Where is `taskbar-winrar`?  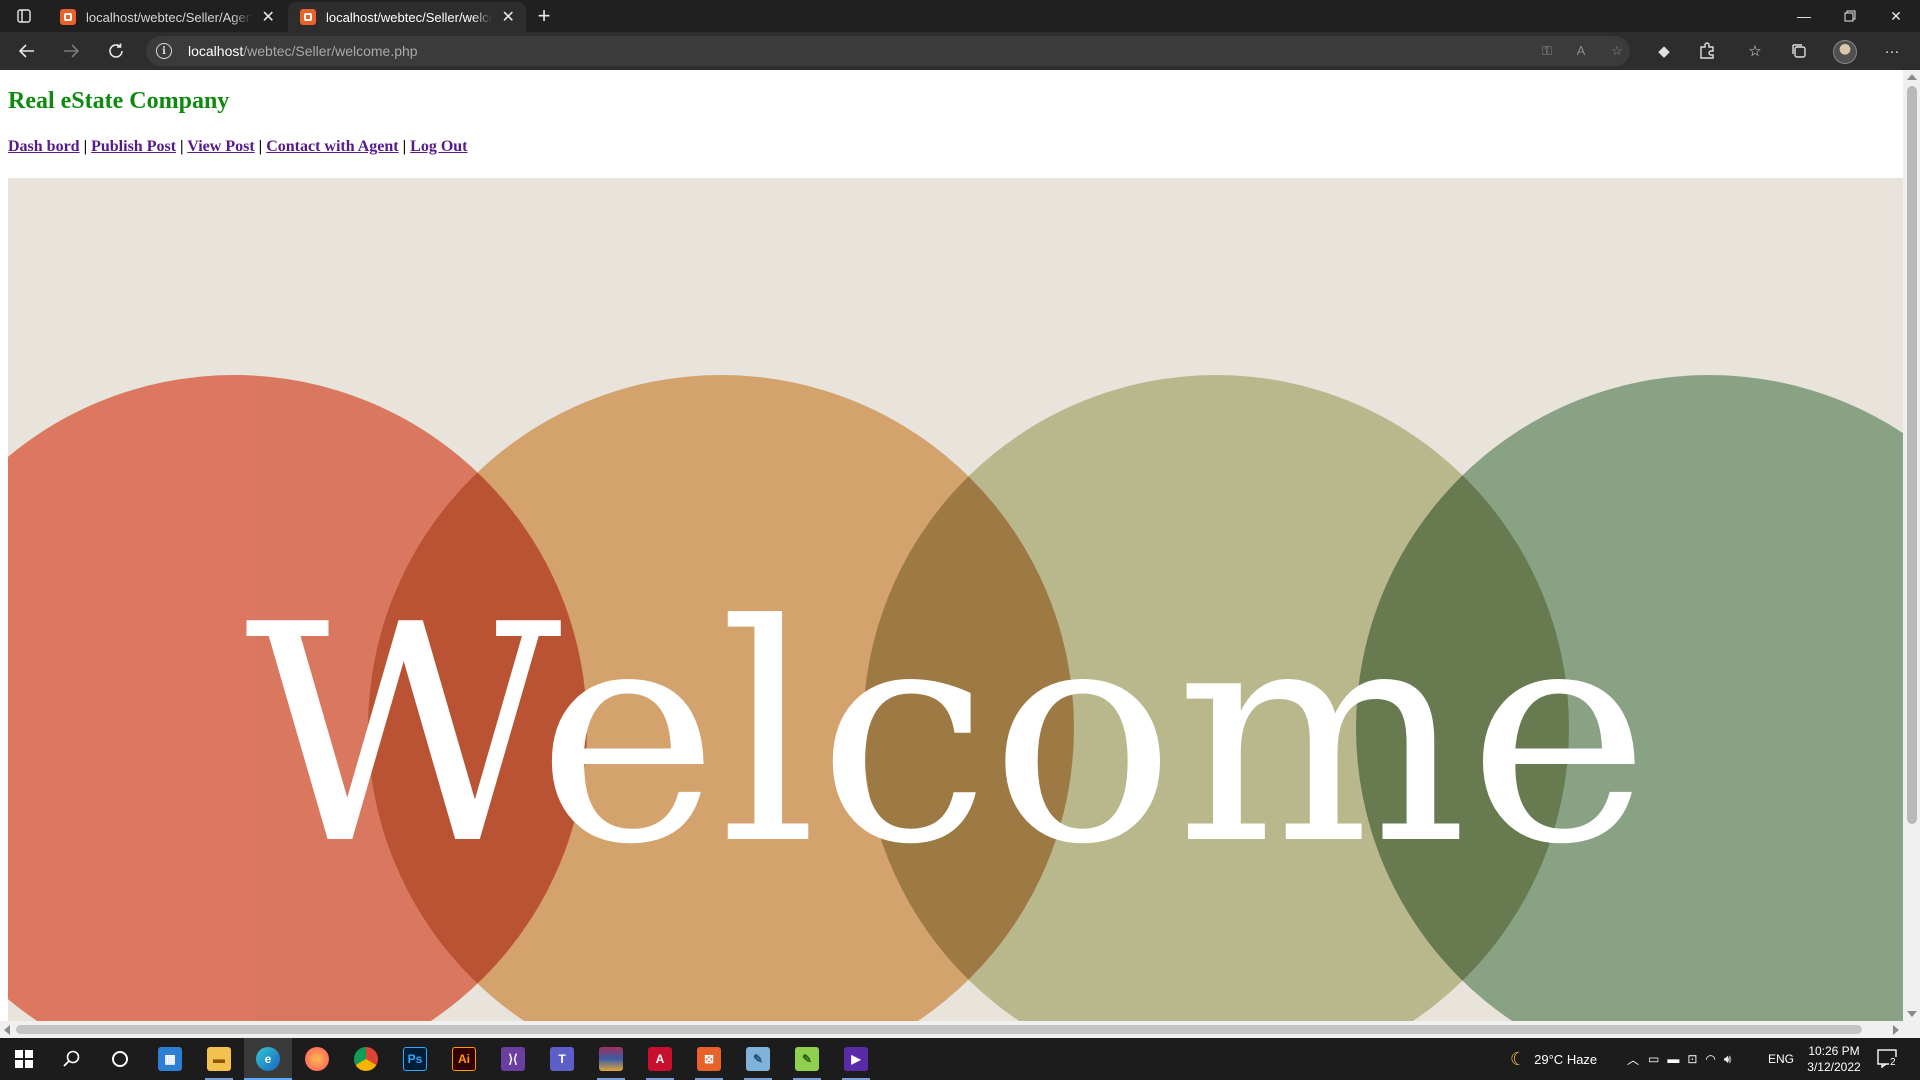
taskbar-winrar is located at coordinates (611, 1059).